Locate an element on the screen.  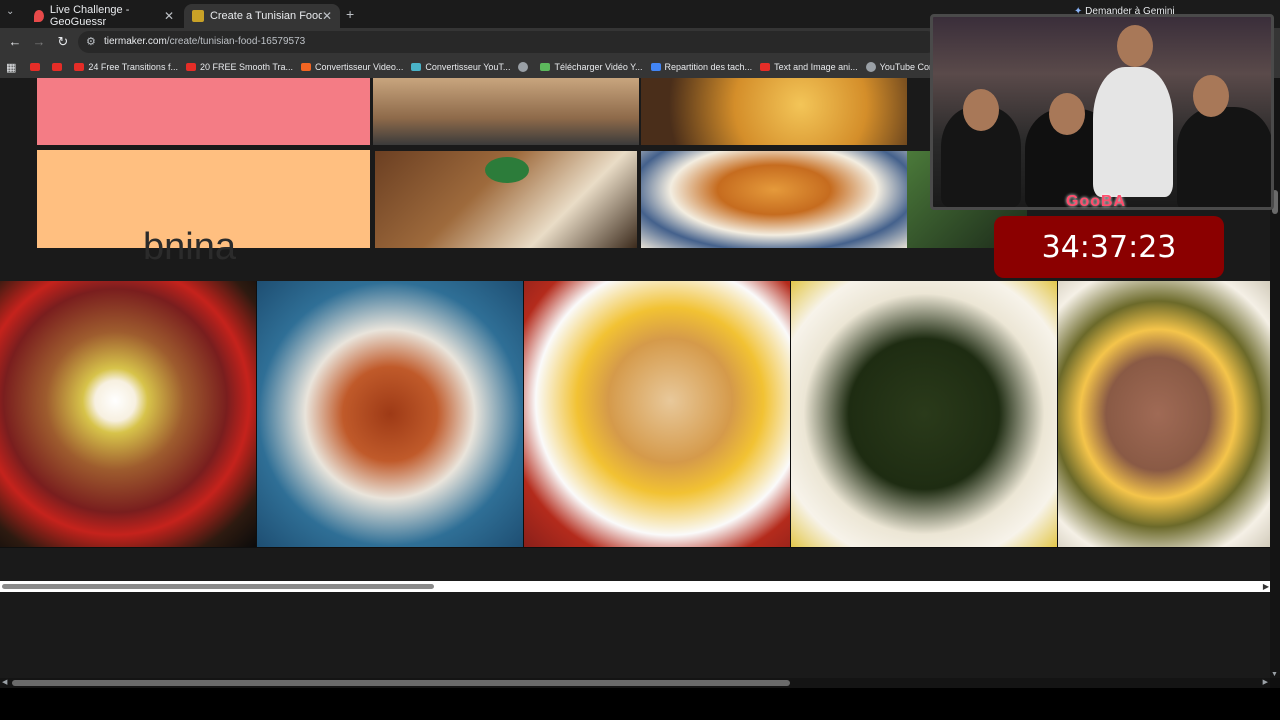
tier-row-label-orange: bnina is located at coordinates (203, 209).